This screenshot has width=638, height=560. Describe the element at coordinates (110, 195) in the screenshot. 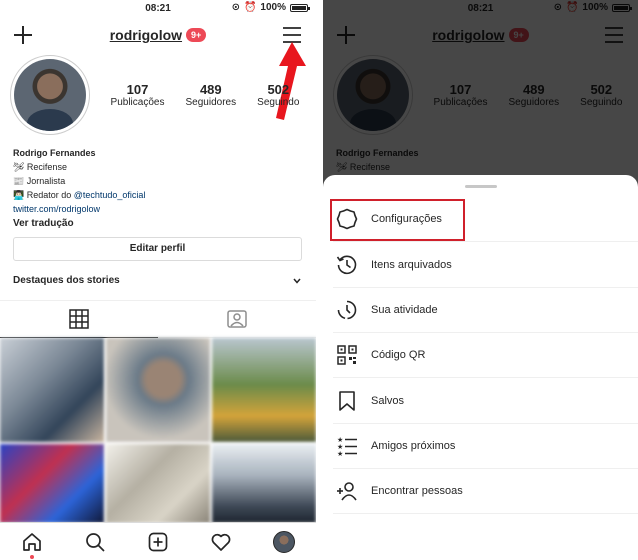

I see `bio-mention-link: @techtudo_oficial` at that location.